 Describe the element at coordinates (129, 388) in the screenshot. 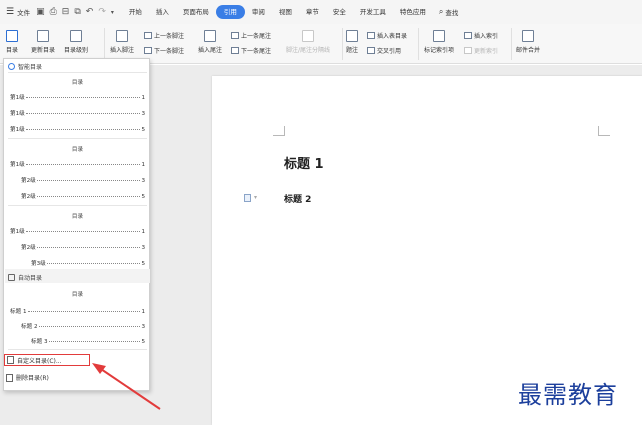

I see `arrow-shaft` at that location.